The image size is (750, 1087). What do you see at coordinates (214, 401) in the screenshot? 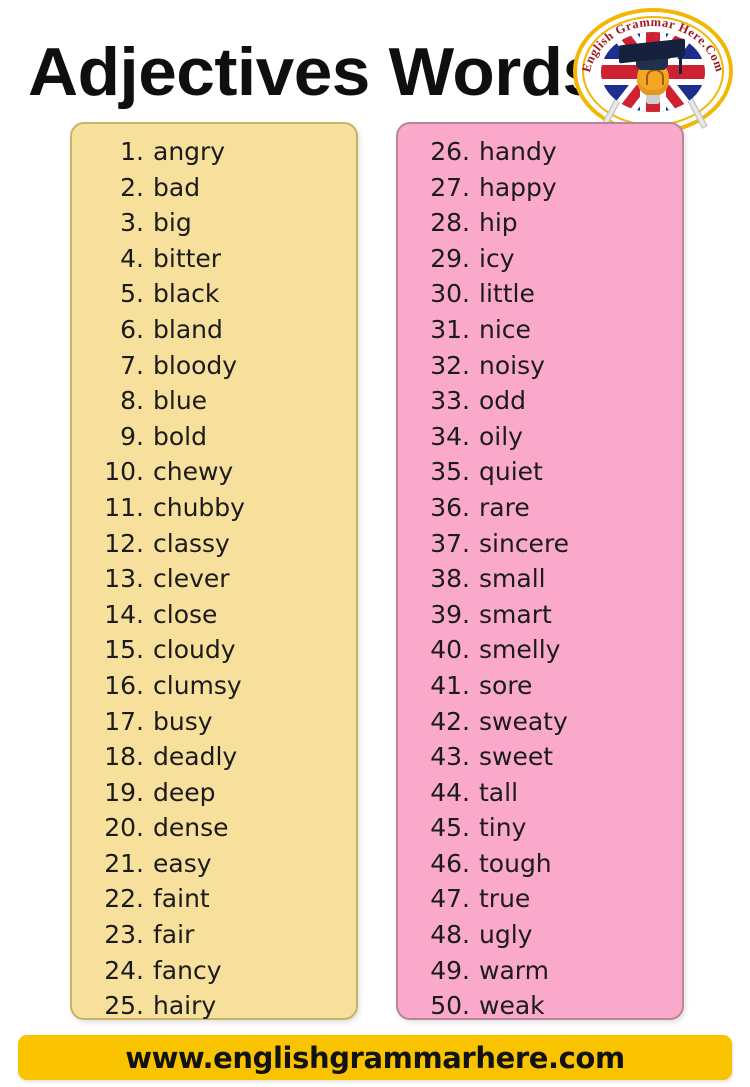
I see `list-item: 8. blue` at bounding box center [214, 401].